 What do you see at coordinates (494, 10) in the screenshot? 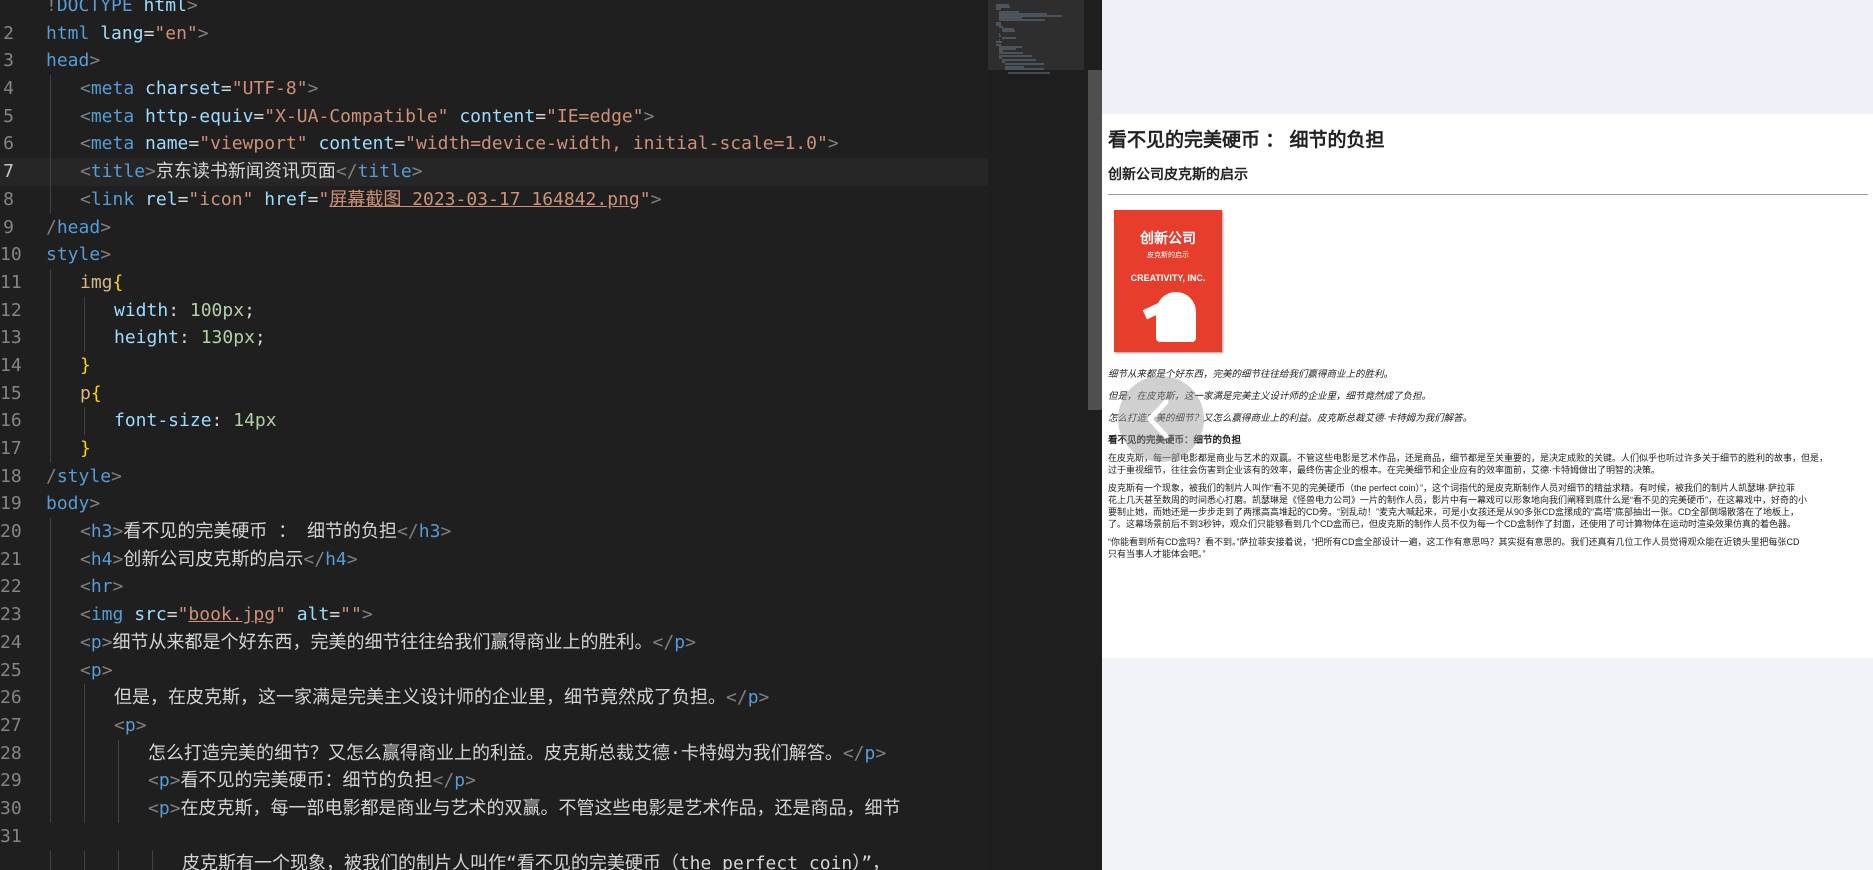
I see `code-line: !DOCTYPE html>` at bounding box center [494, 10].